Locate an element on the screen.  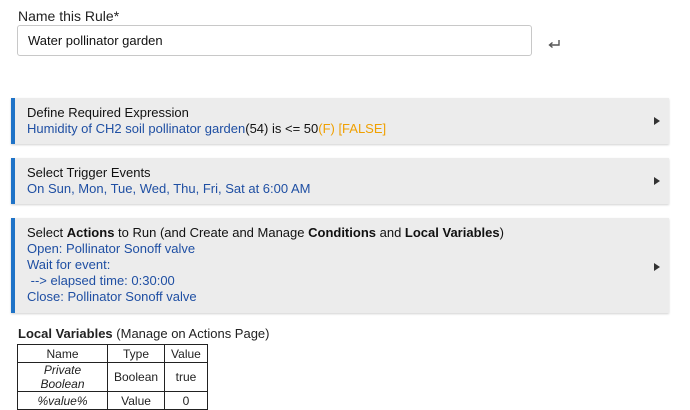
column-header-type: Type is located at coordinates (136, 353).